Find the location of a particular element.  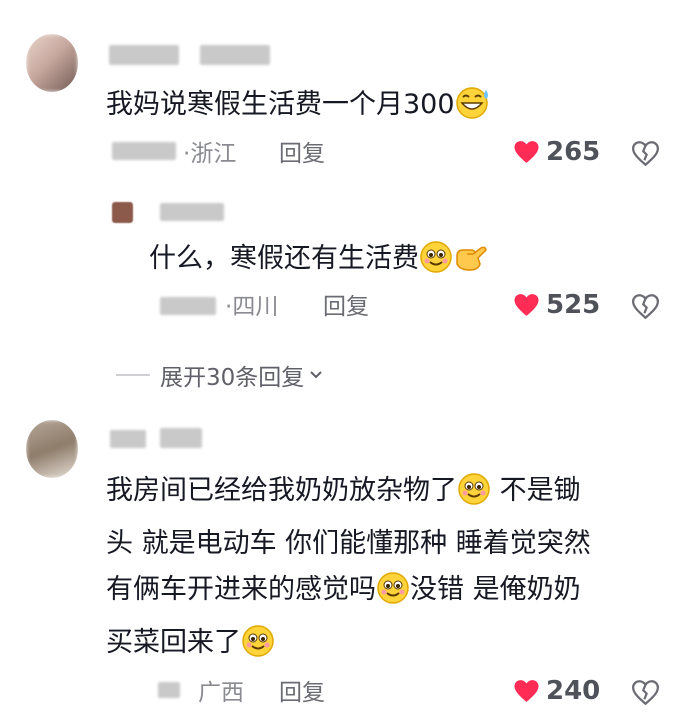

location: ·浙江 is located at coordinates (209, 154).